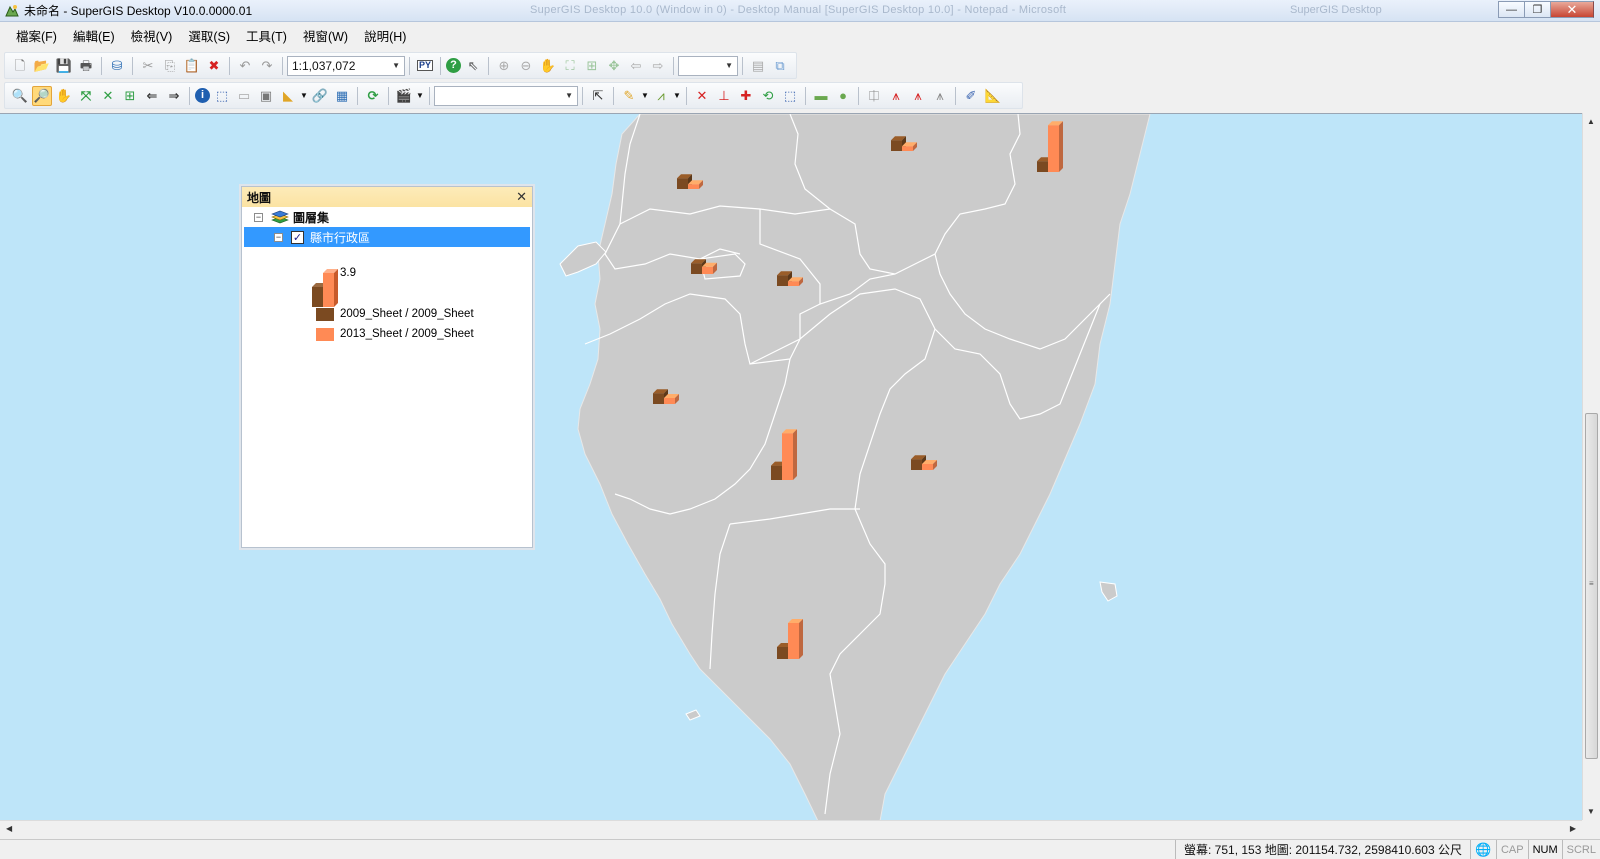 This screenshot has width=1600, height=859. What do you see at coordinates (86, 96) in the screenshot?
I see `fixed-zoom-in-icon: ⤧` at bounding box center [86, 96].